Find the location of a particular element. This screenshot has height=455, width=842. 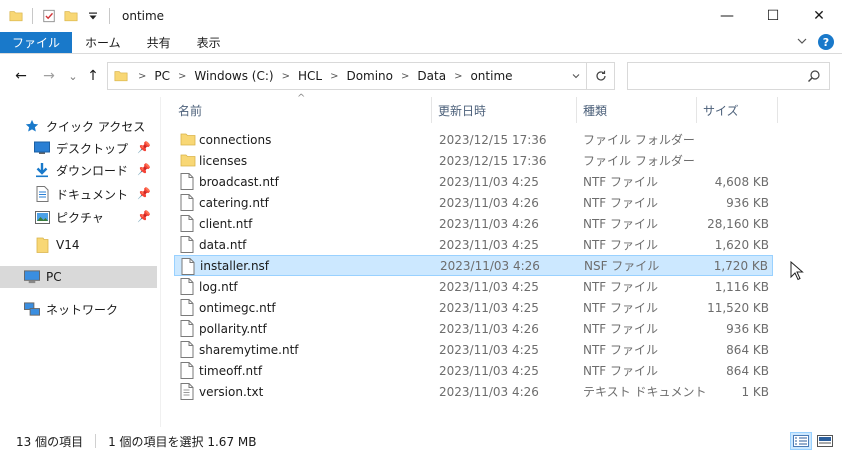

sidebar-item-pictures: ピクチャ 📌 is located at coordinates (78, 217).